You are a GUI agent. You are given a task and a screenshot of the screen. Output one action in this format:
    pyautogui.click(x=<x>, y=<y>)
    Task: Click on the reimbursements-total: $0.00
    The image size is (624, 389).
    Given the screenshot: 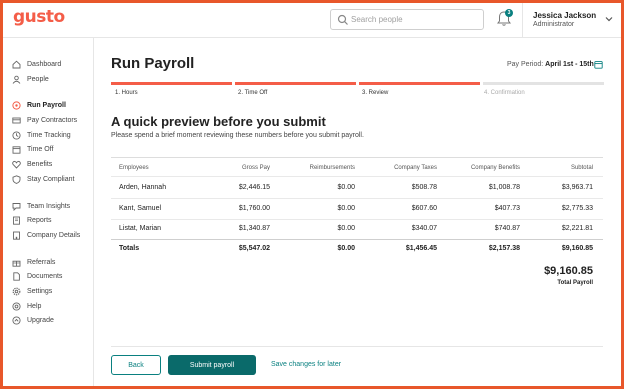 What is the action you would take?
    pyautogui.click(x=346, y=248)
    